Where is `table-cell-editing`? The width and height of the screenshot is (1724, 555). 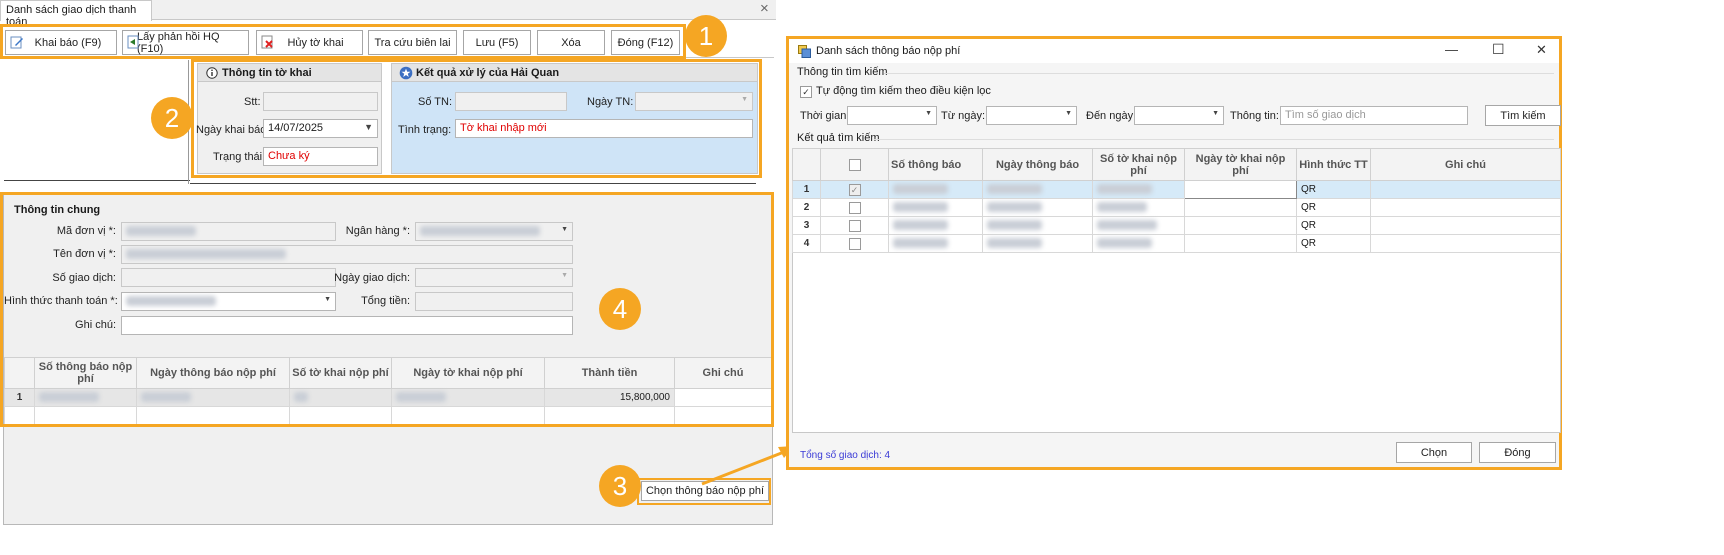
table-cell-editing is located at coordinates (1240, 189).